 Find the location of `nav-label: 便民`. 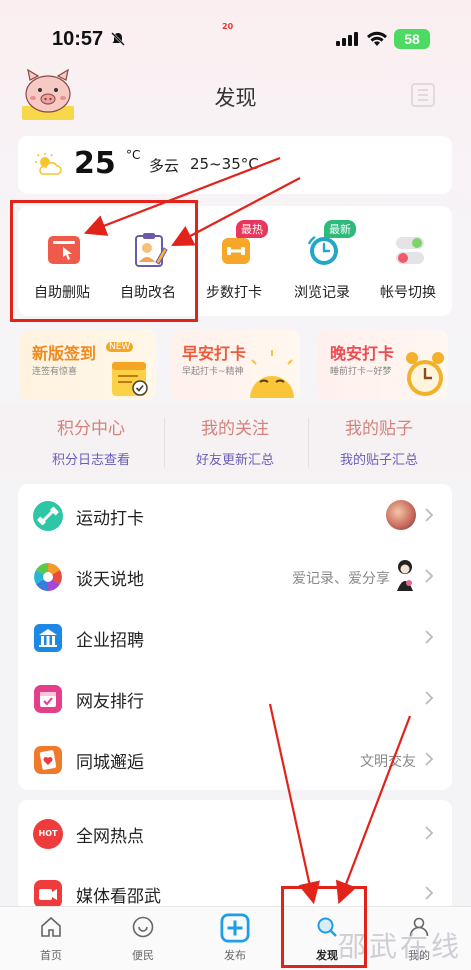

nav-label: 便民 is located at coordinates (143, 955).